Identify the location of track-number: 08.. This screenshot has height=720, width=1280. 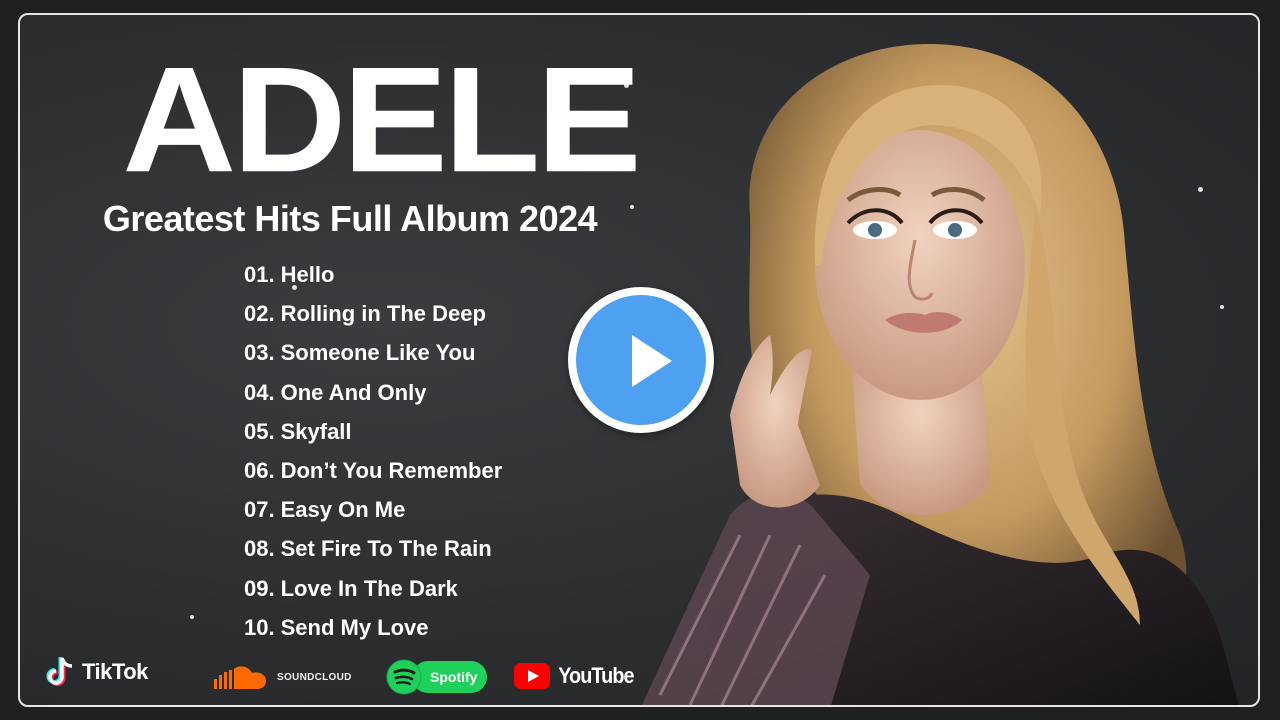
(259, 549).